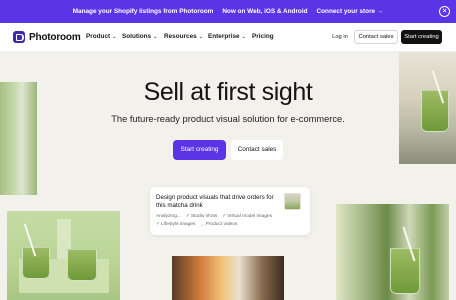  What do you see at coordinates (55, 37) in the screenshot?
I see `brand-name: Photoroom` at bounding box center [55, 37].